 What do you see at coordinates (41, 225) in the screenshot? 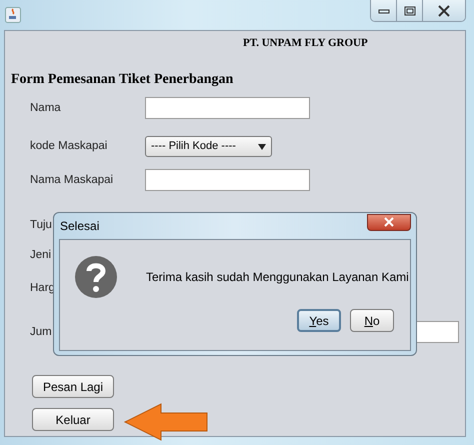
I see `field-label: Tuju` at bounding box center [41, 225].